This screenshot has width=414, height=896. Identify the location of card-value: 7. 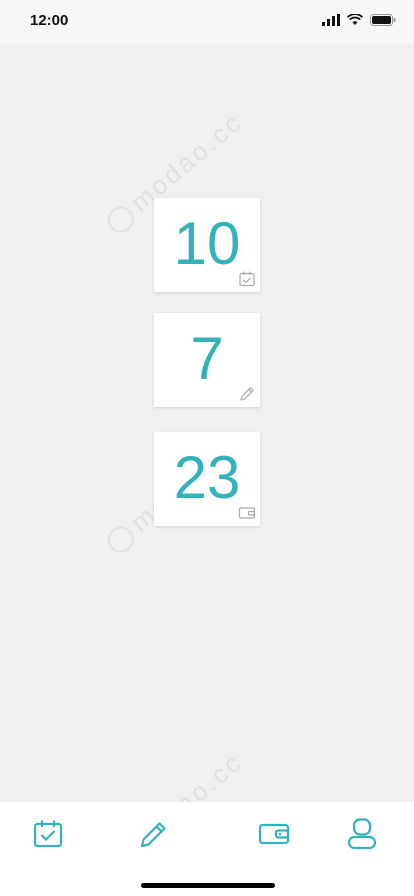
(207, 358).